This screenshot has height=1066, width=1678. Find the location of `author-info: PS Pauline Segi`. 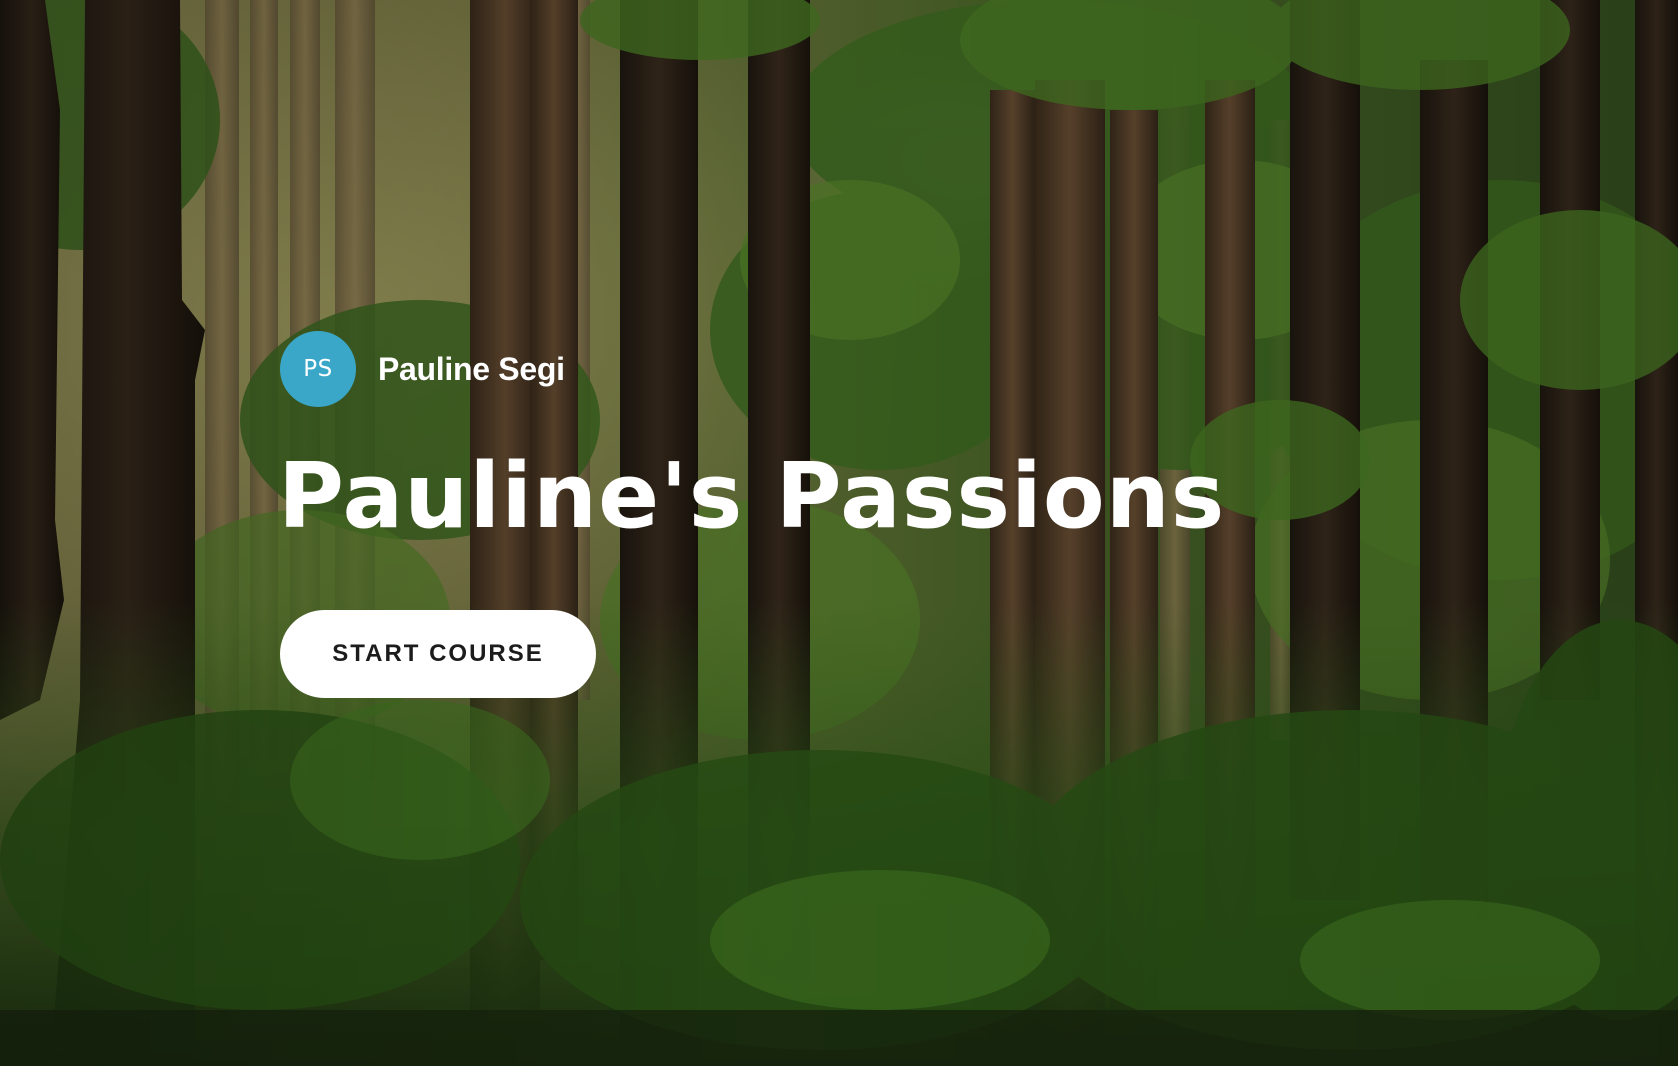

author-info: PS Pauline Segi is located at coordinates (830, 369).